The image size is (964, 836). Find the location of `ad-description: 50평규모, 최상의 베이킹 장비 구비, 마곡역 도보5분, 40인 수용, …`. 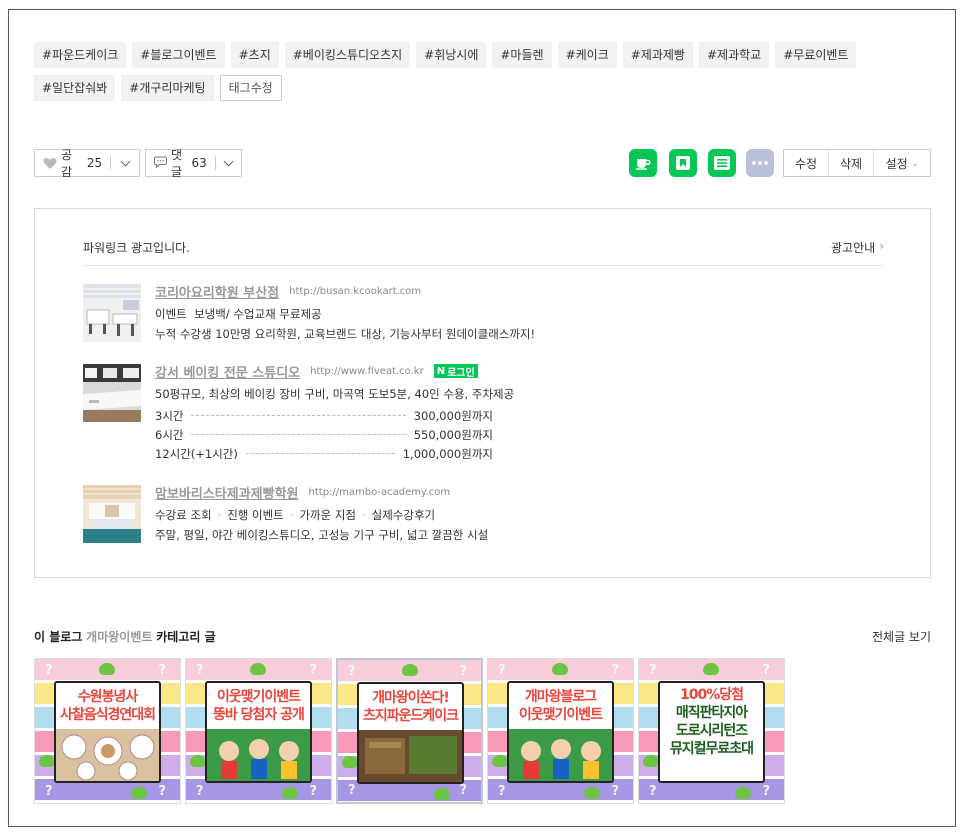

ad-description: 50평규모, 최상의 베이킹 장비 구비, 마곡역 도보5분, 40인 수용, … is located at coordinates (335, 394).